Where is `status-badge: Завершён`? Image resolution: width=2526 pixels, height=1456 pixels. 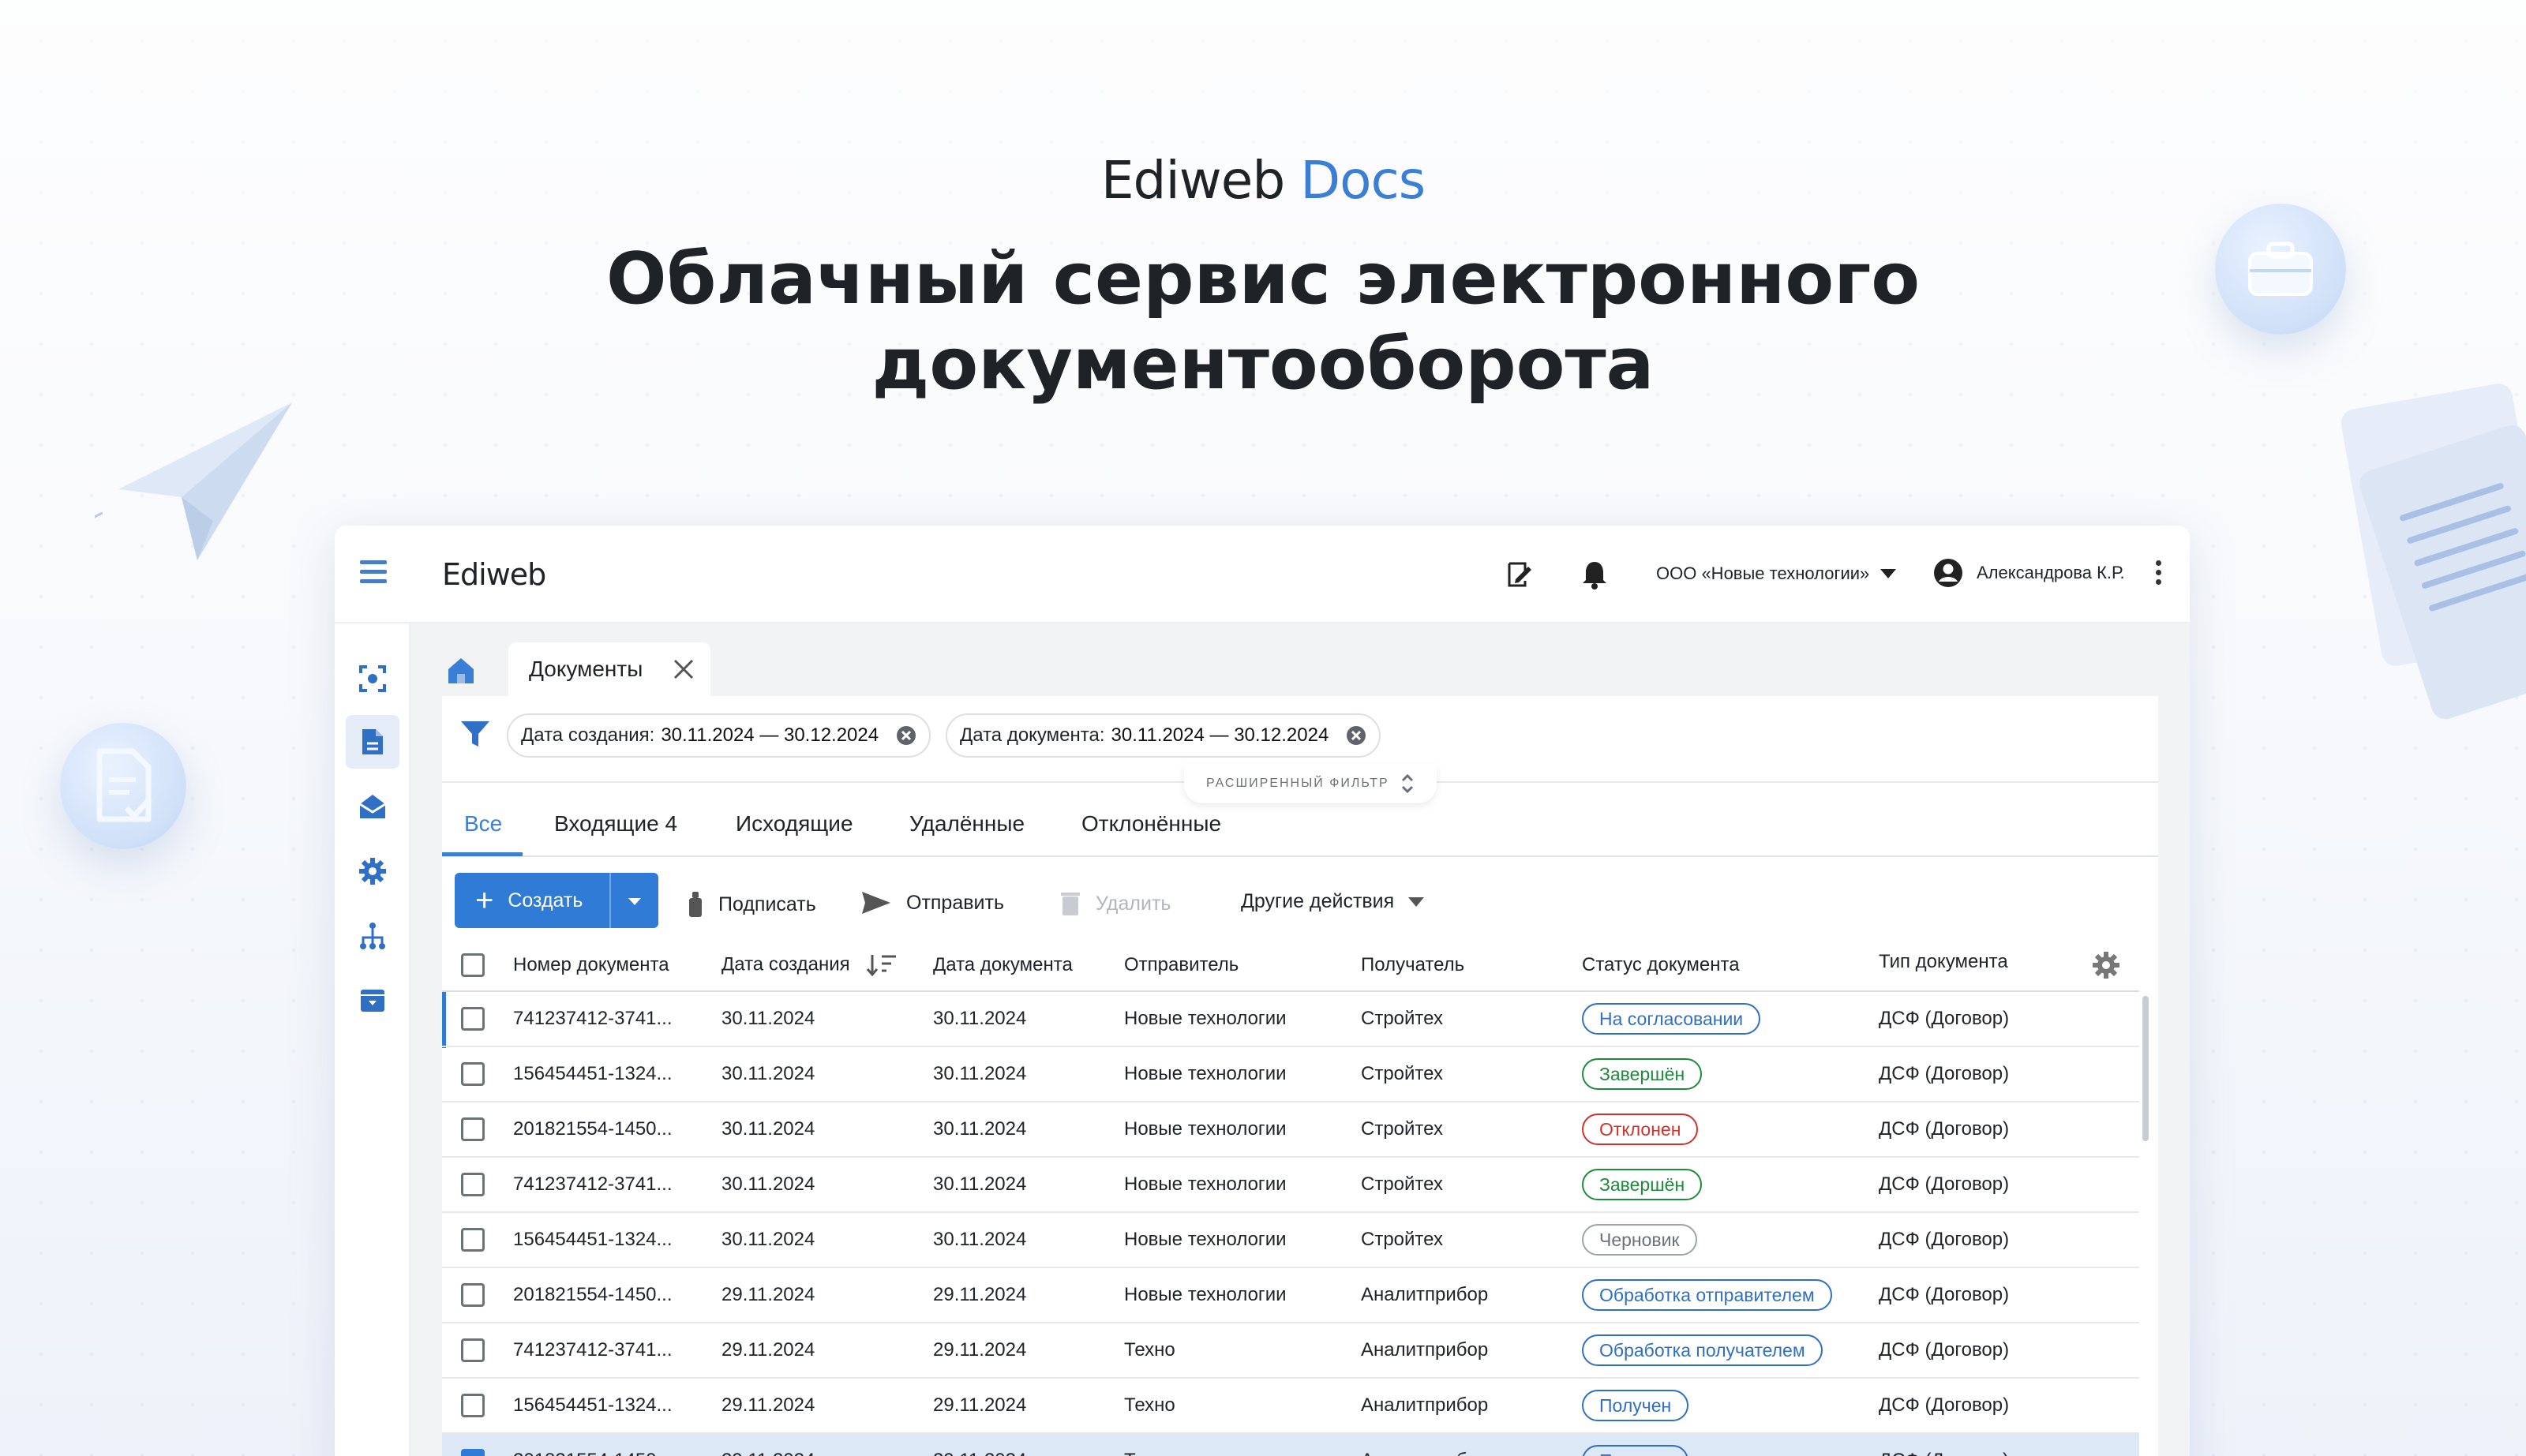
status-badge: Завершён is located at coordinates (1642, 1184).